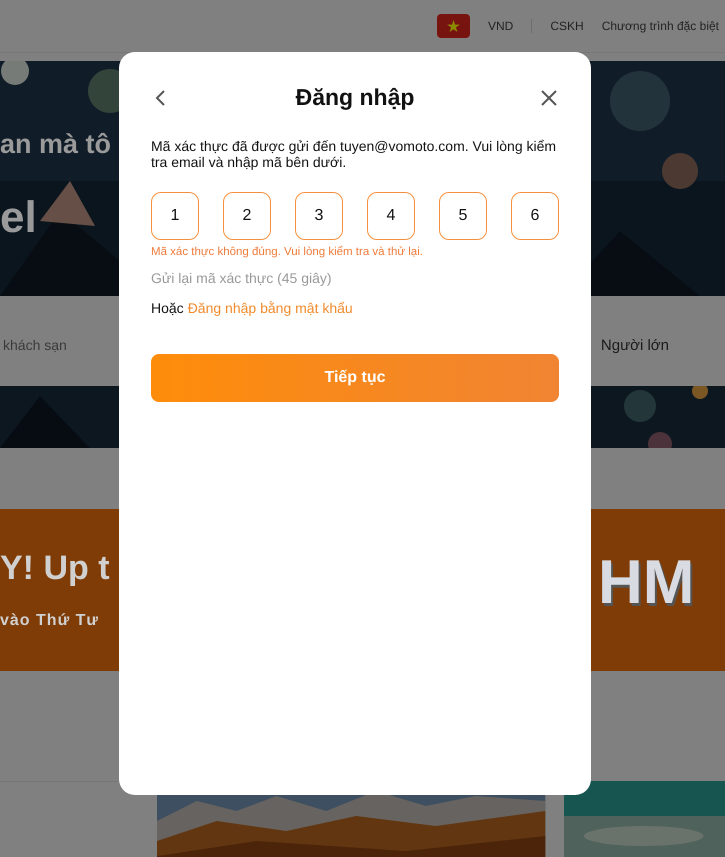  I want to click on promo-headline: Y! Up t, so click(55, 568).